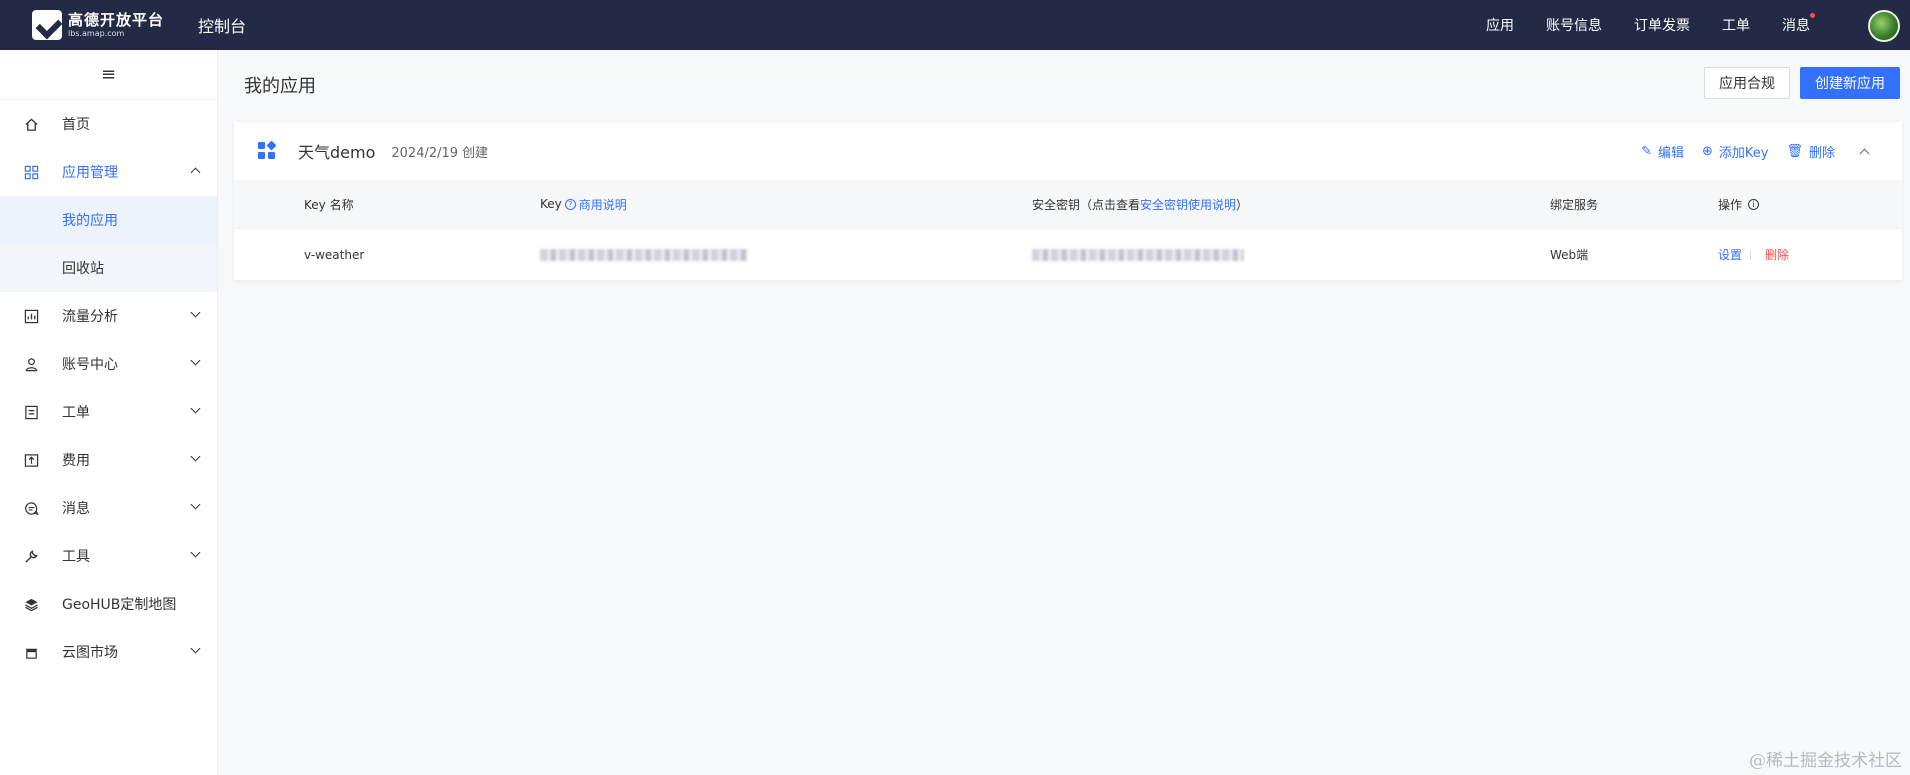  Describe the element at coordinates (1574, 25) in the screenshot. I see `nav-account-info: 账号信息` at that location.